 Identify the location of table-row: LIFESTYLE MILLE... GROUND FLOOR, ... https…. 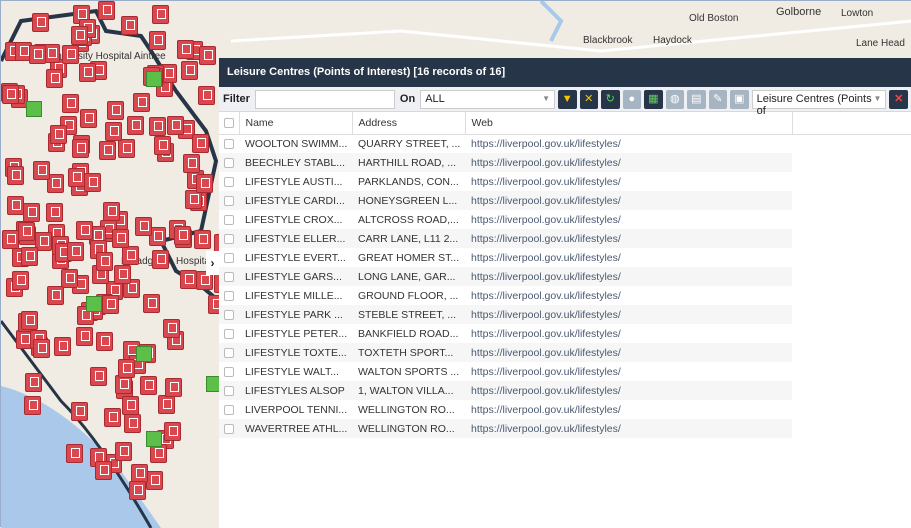
(565, 295).